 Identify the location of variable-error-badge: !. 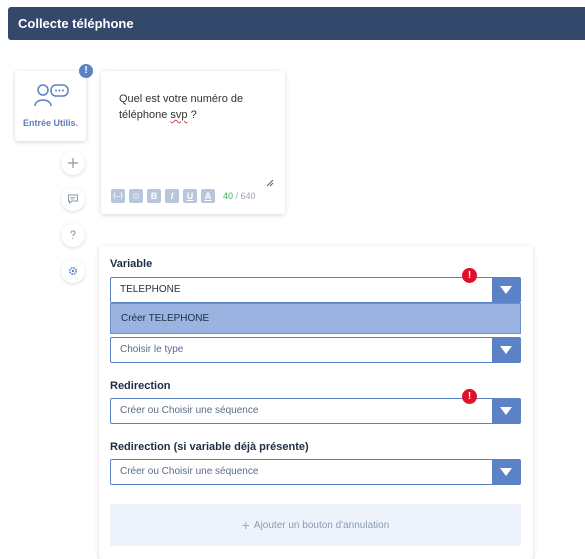
(469, 275).